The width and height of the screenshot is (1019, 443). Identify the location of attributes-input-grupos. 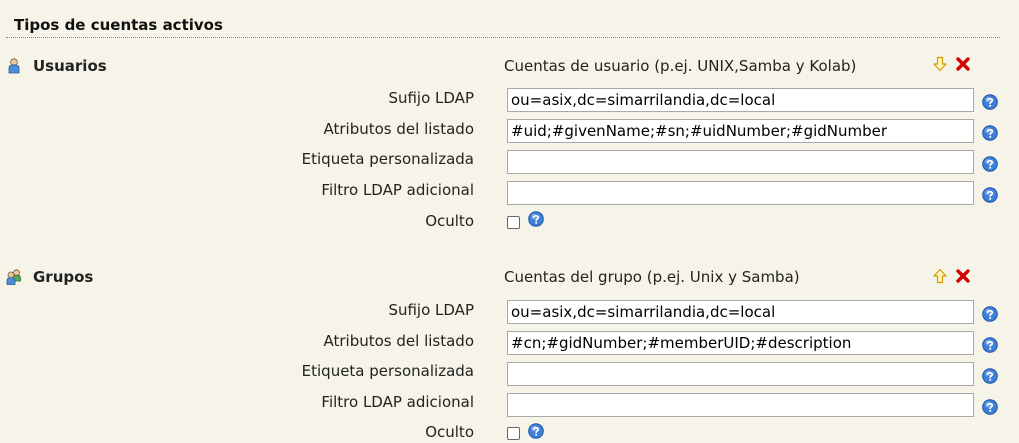
(740, 343).